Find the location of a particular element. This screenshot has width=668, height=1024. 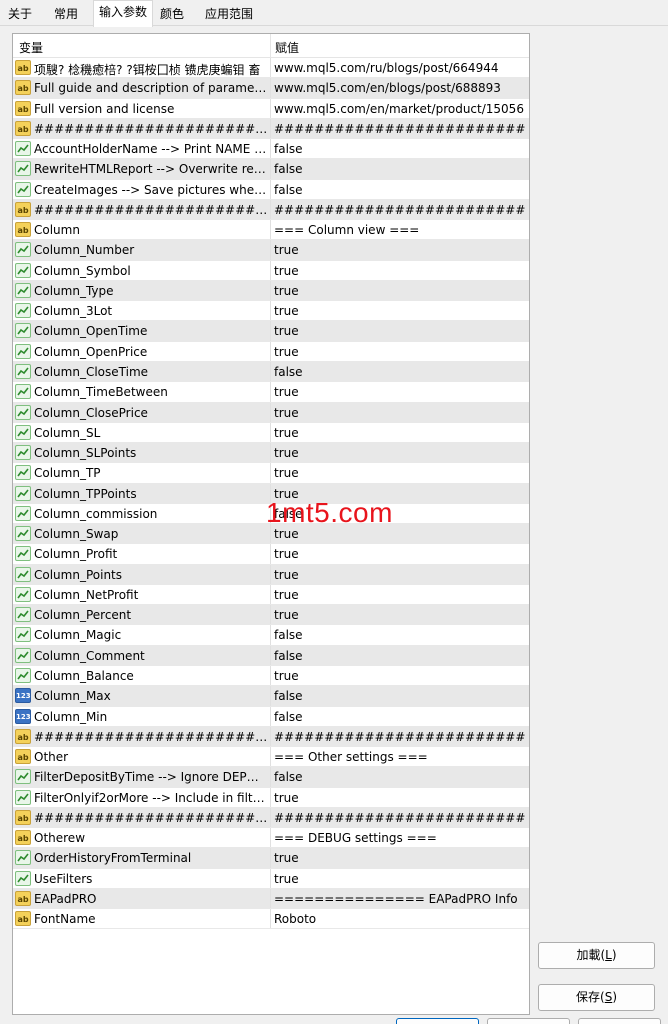

table-row: ab EAPadPRO =============== EAPadPRO Info is located at coordinates (271, 899).